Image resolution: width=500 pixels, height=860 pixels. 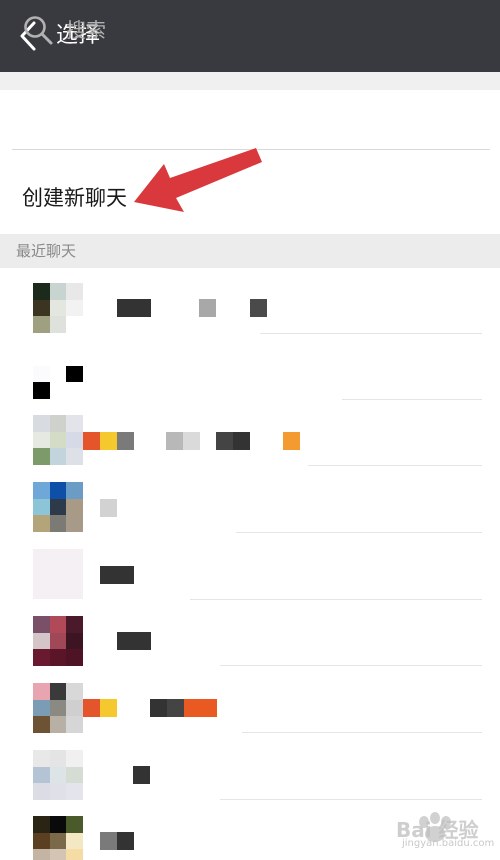 I want to click on create-new-chat-label: 创建新聊天, so click(x=74, y=198).